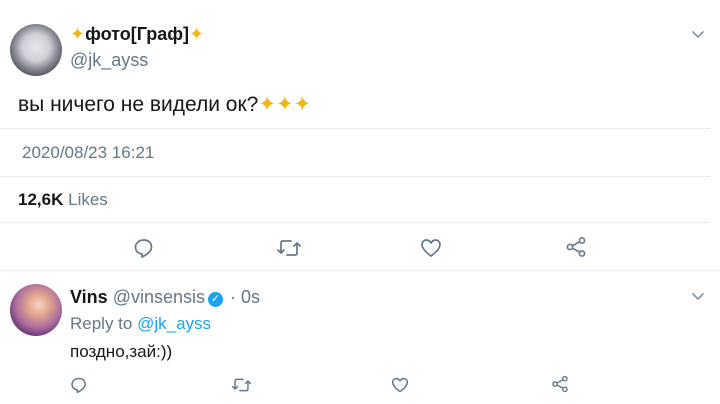 The height and width of the screenshot is (404, 720). I want to click on likes-count: 12,6K Likes, so click(63, 200).